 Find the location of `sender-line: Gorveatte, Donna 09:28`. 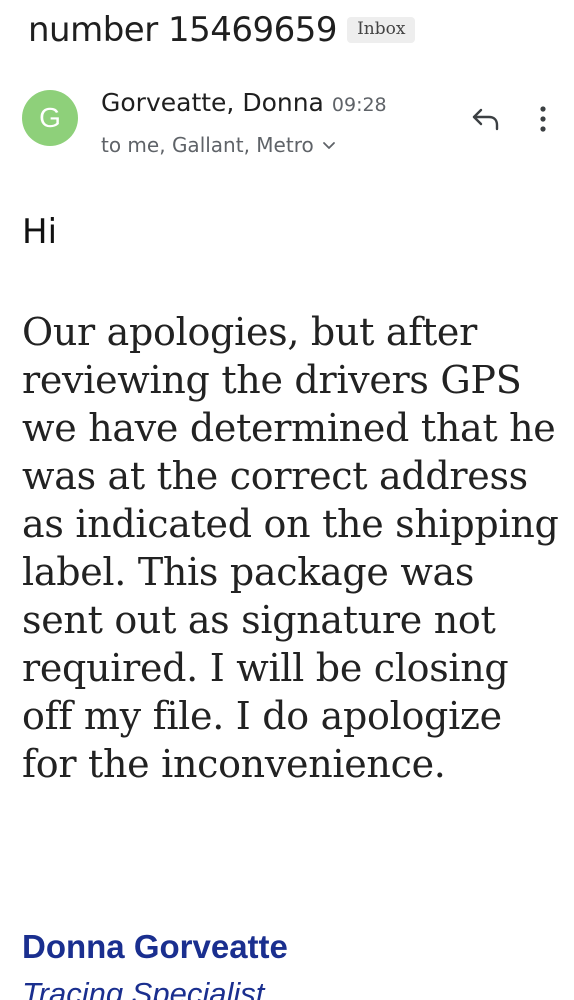

sender-line: Gorveatte, Donna 09:28 is located at coordinates (244, 102).